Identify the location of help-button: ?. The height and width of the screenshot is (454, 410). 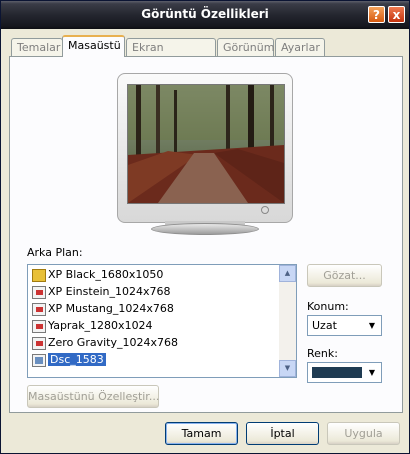
(376, 14).